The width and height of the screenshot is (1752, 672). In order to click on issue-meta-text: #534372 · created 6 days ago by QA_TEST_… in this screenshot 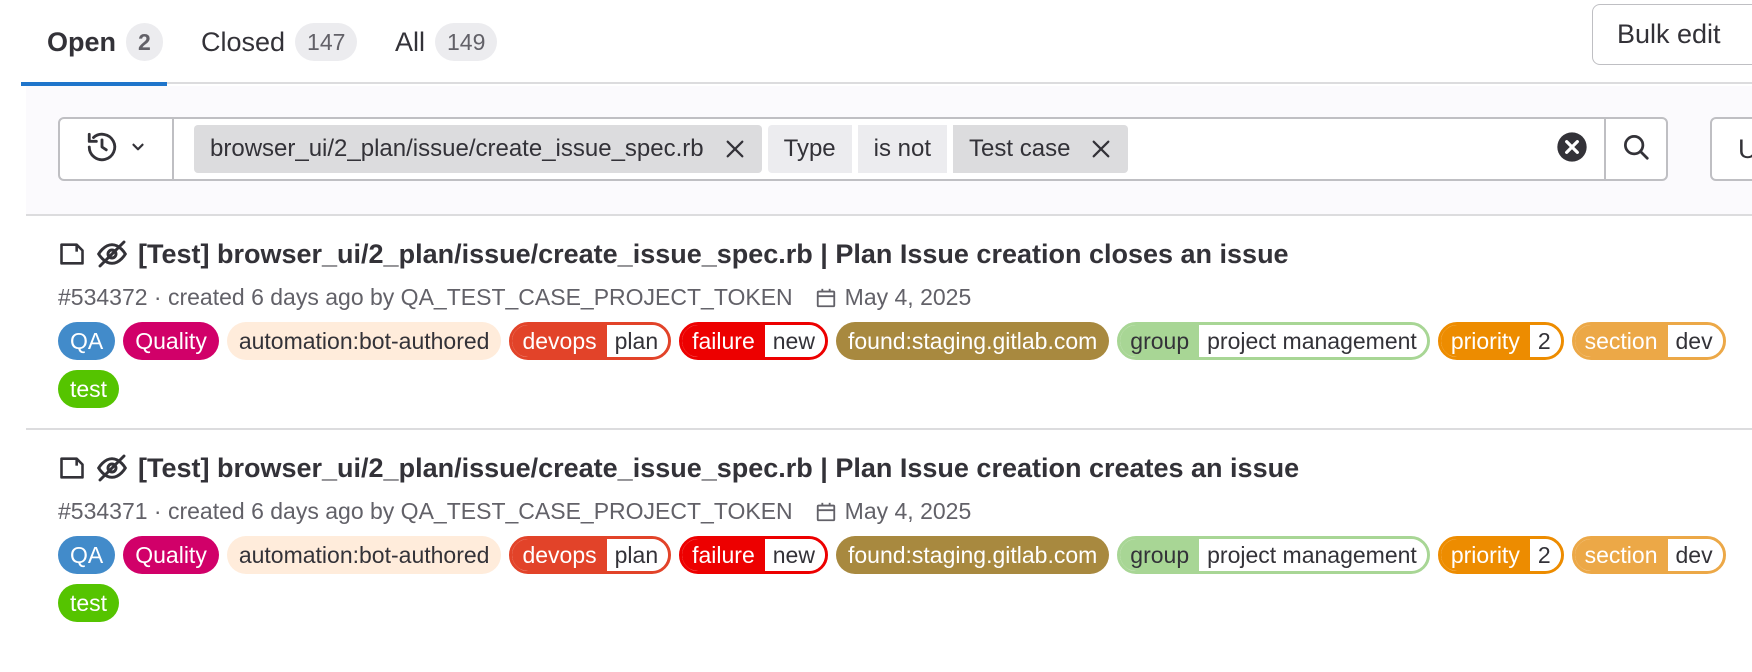, I will do `click(425, 297)`.